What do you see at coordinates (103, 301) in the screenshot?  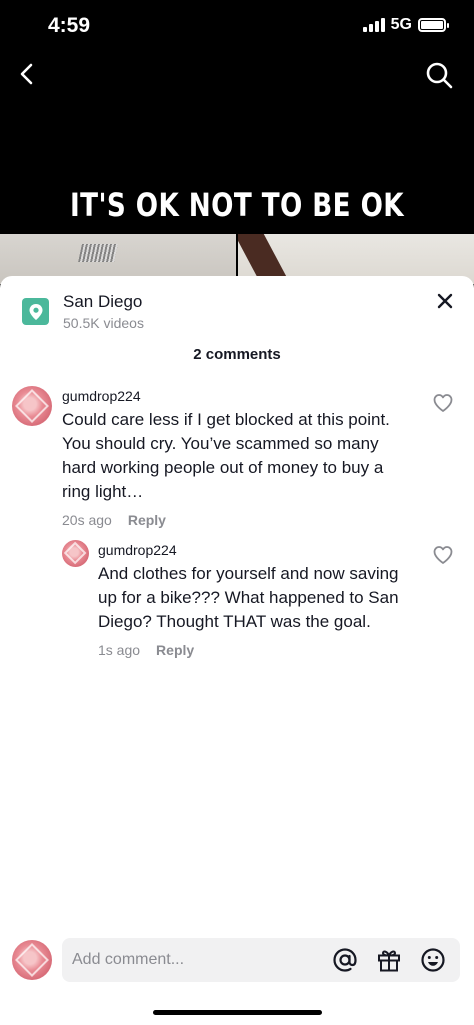 I see `location-name: San Diego` at bounding box center [103, 301].